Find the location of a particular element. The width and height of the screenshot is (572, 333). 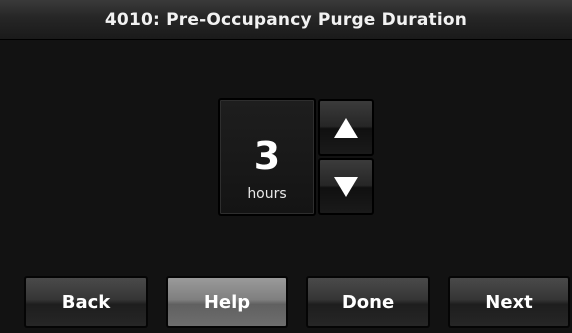

arrow-down-icon is located at coordinates (346, 186).